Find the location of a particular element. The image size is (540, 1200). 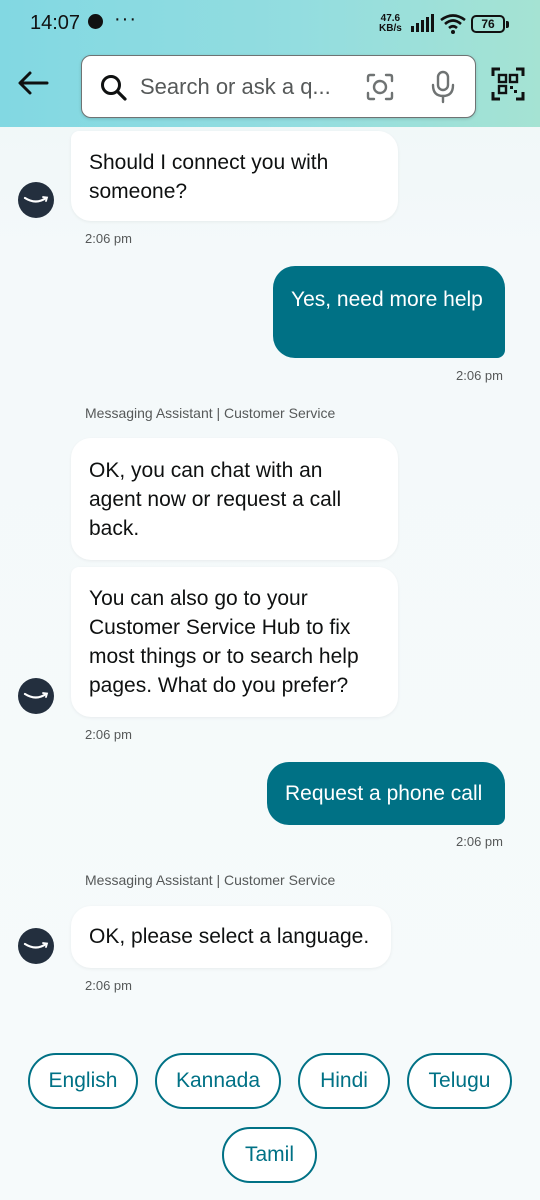

quick-reply-telugu: Telugu is located at coordinates (459, 1081).